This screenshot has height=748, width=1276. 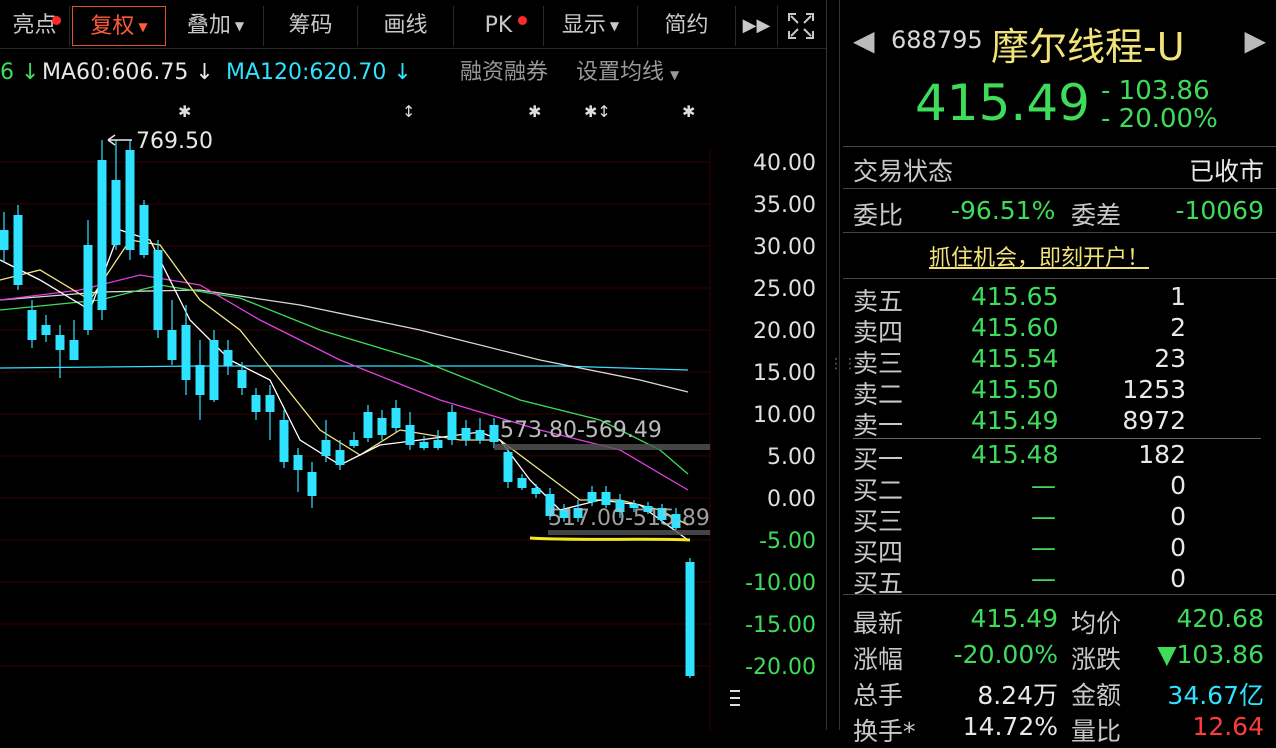 I want to click on price-range-box-1: 573.80-569.49, so click(x=602, y=434).